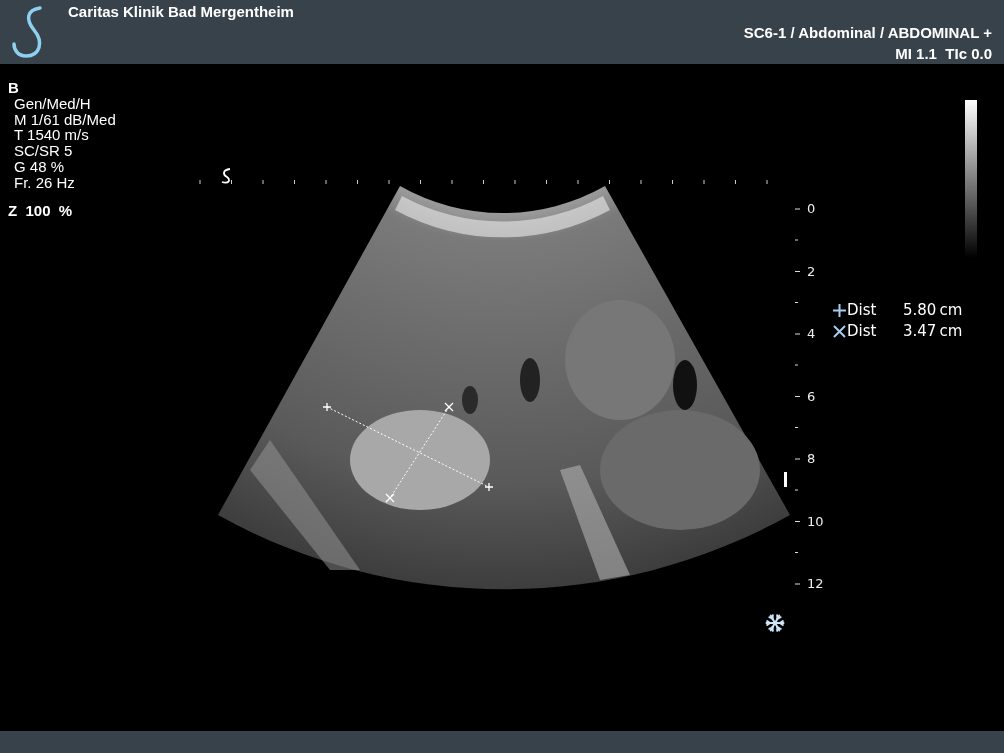 The width and height of the screenshot is (1004, 753). I want to click on cross-icon, so click(839, 331).